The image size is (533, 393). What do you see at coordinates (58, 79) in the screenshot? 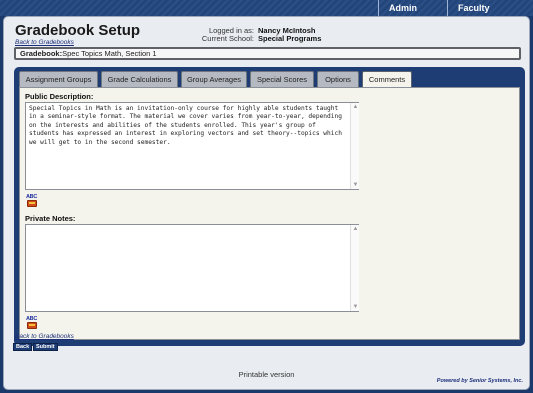
I see `tab-assignment-groups: Assignment Groups` at bounding box center [58, 79].